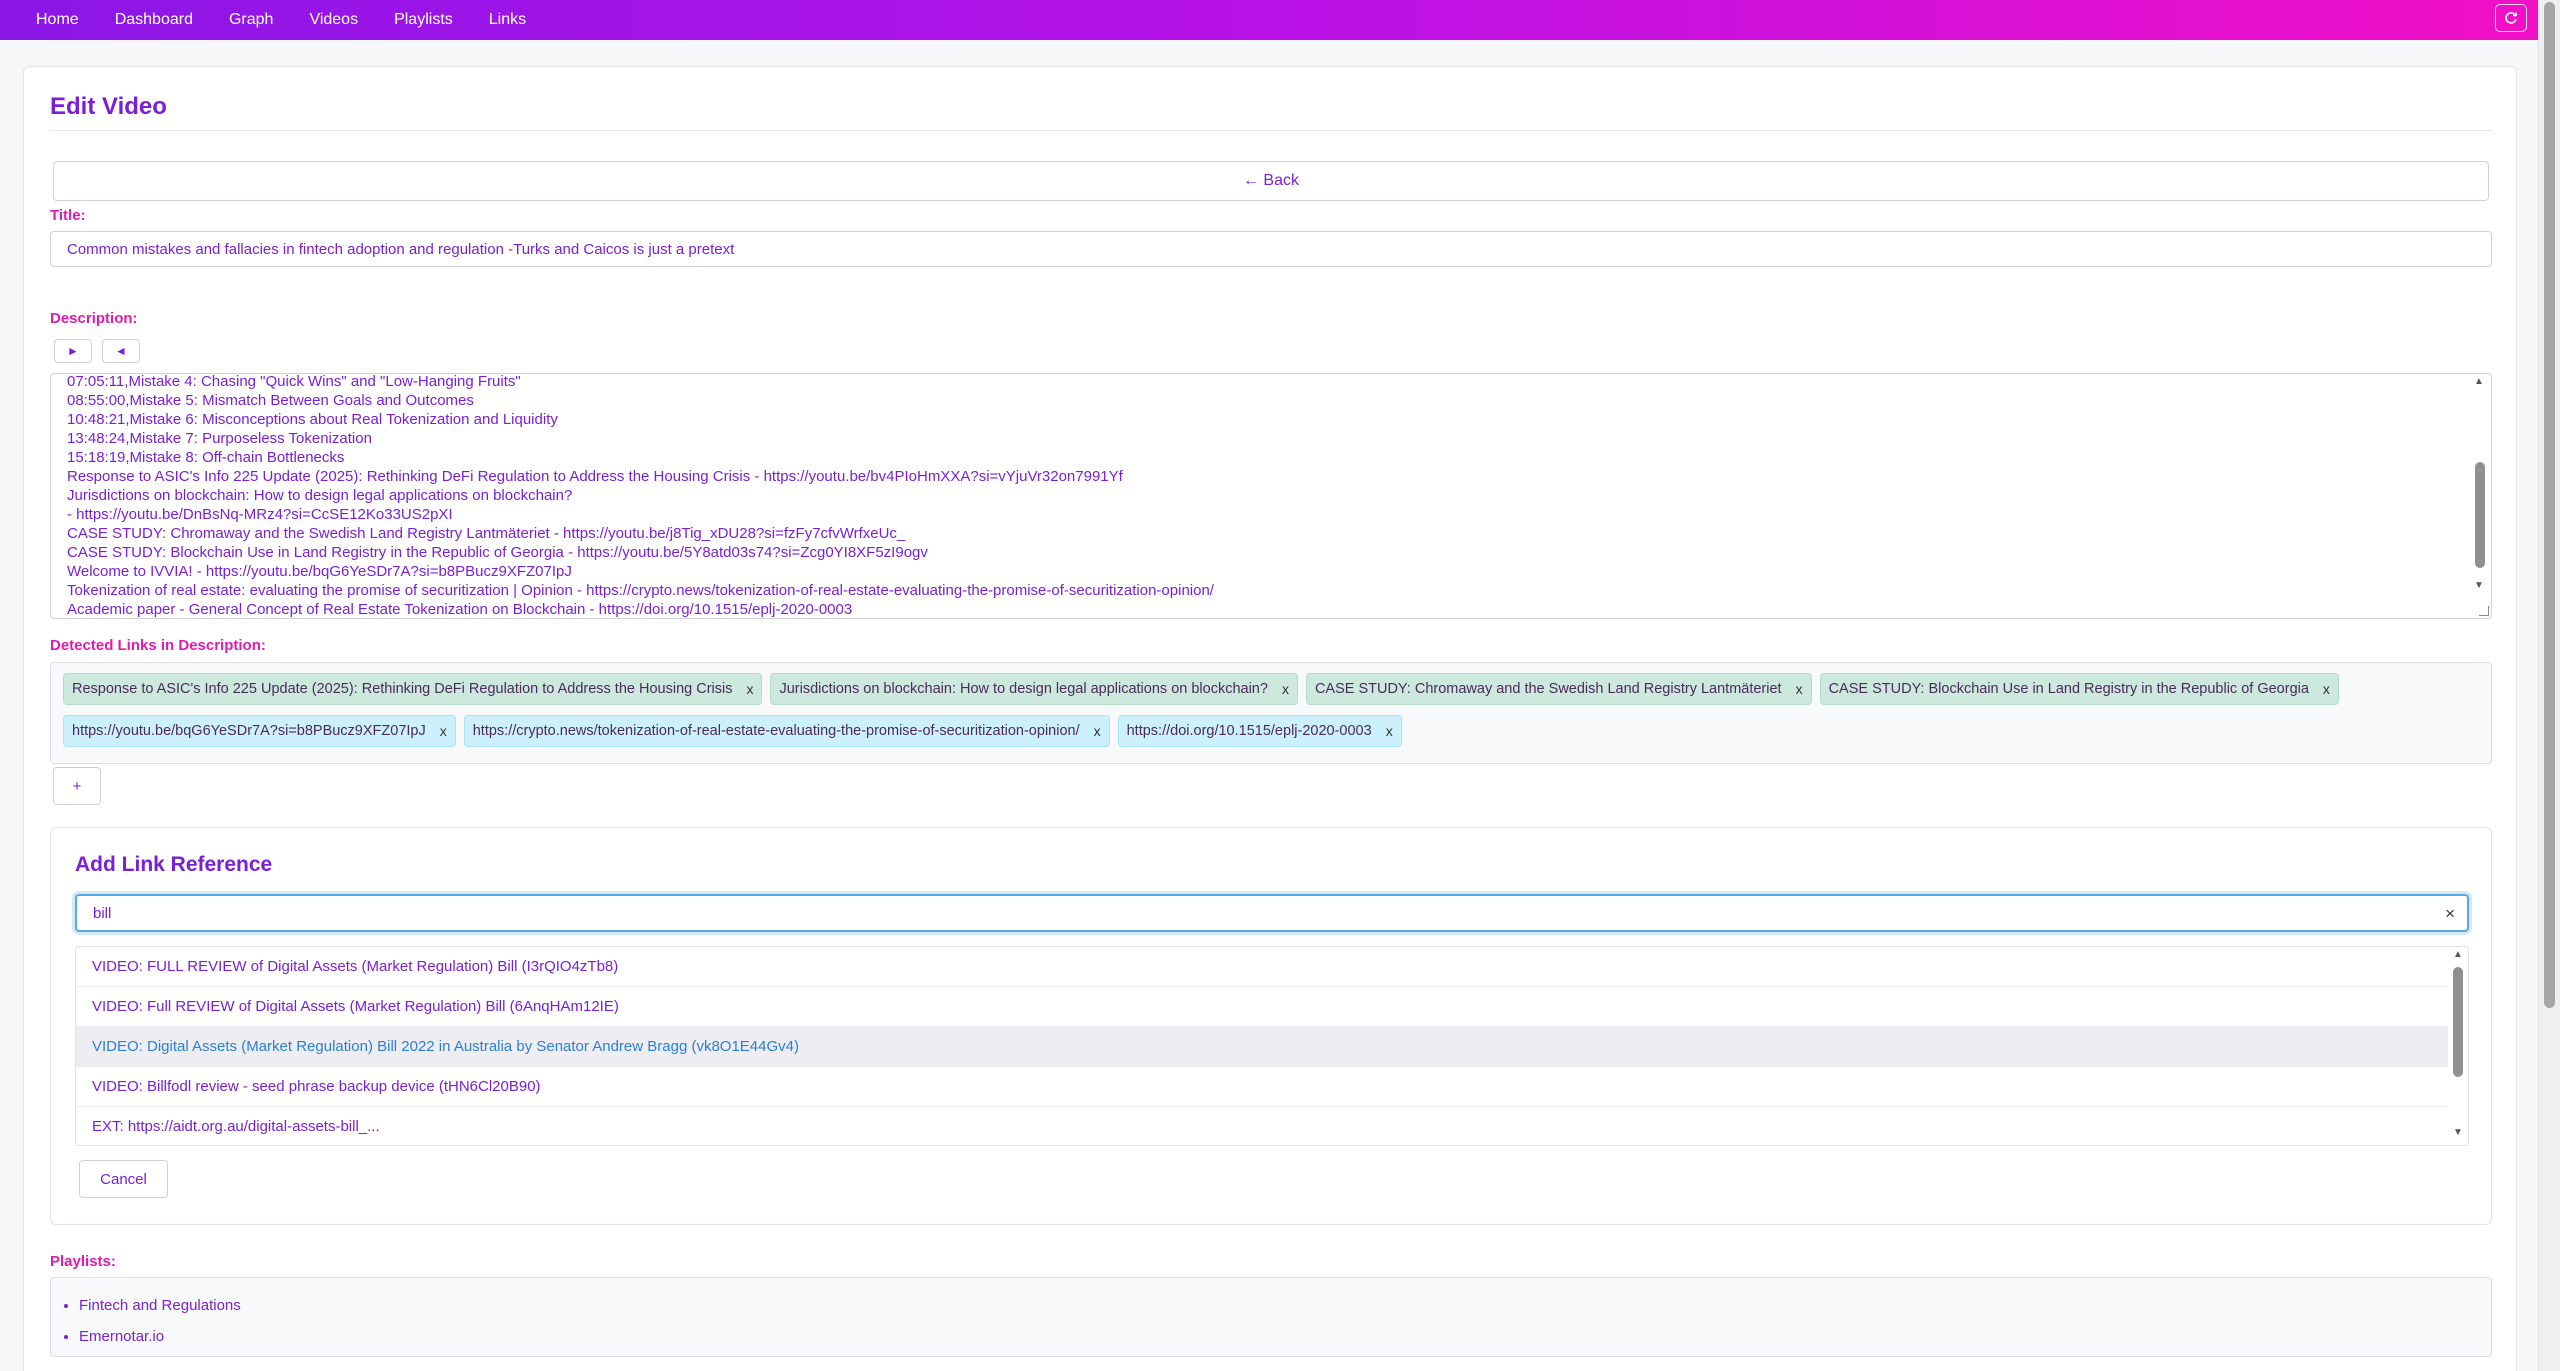  What do you see at coordinates (2484, 611) in the screenshot?
I see `resize-grip-icon` at bounding box center [2484, 611].